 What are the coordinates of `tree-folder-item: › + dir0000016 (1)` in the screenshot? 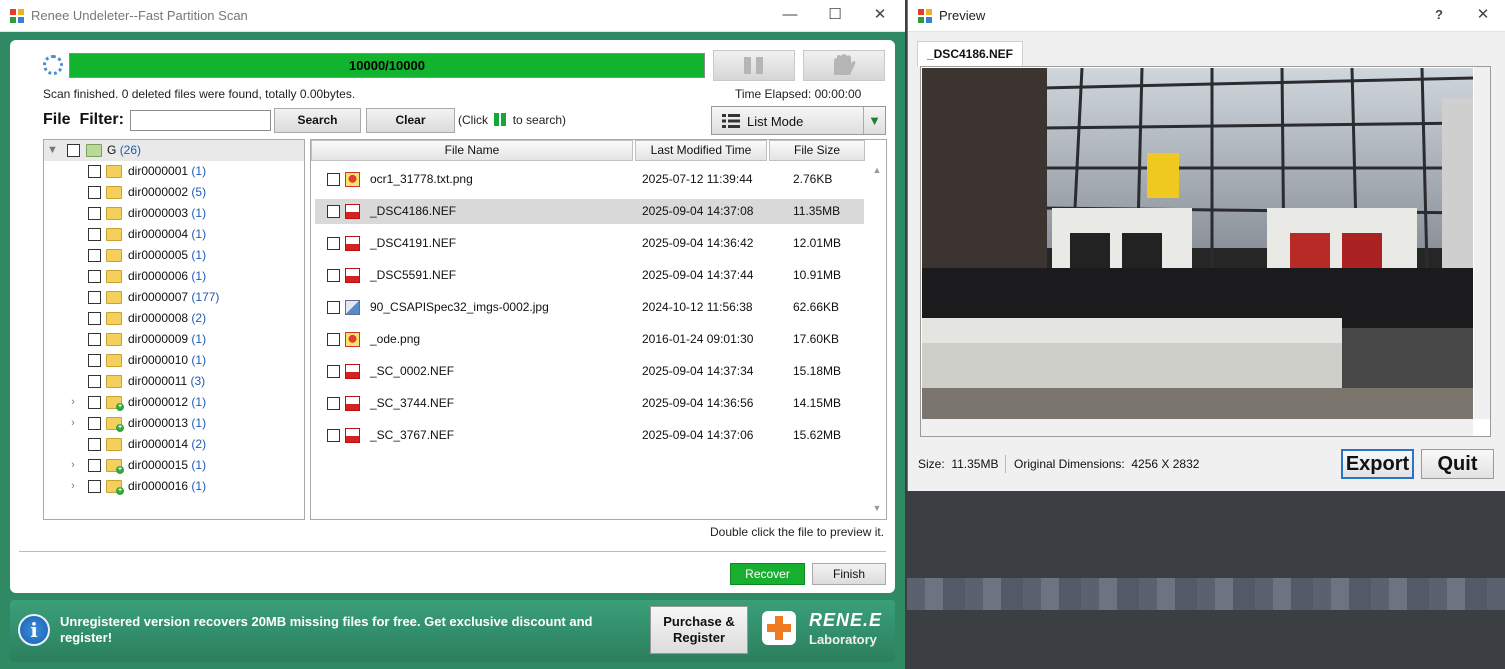 It's located at (174, 486).